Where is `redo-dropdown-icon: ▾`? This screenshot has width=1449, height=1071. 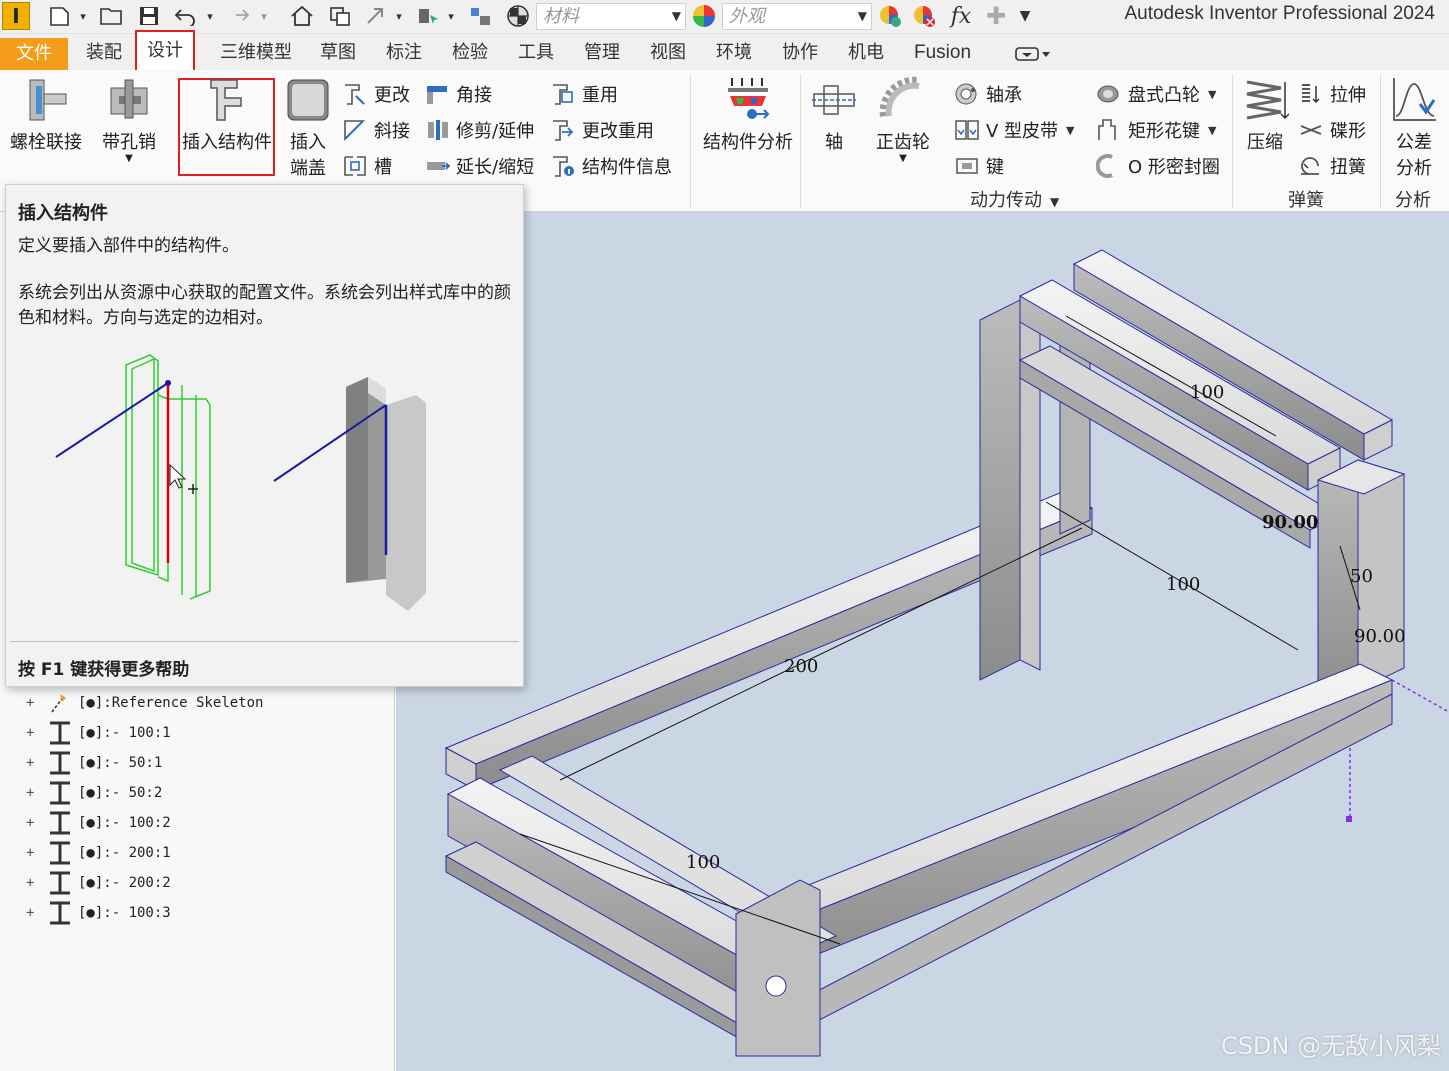 redo-dropdown-icon: ▾ is located at coordinates (264, 16).